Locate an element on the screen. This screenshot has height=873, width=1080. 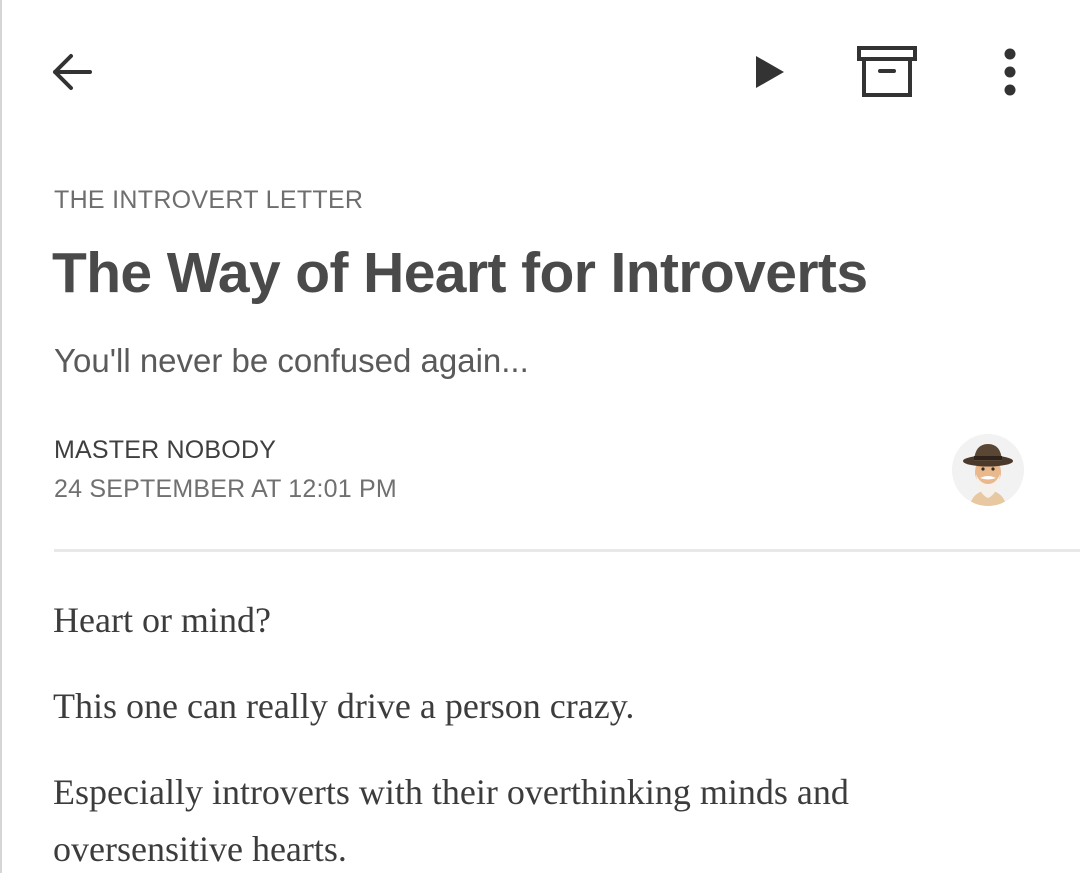
play-icon is located at coordinates (770, 72).